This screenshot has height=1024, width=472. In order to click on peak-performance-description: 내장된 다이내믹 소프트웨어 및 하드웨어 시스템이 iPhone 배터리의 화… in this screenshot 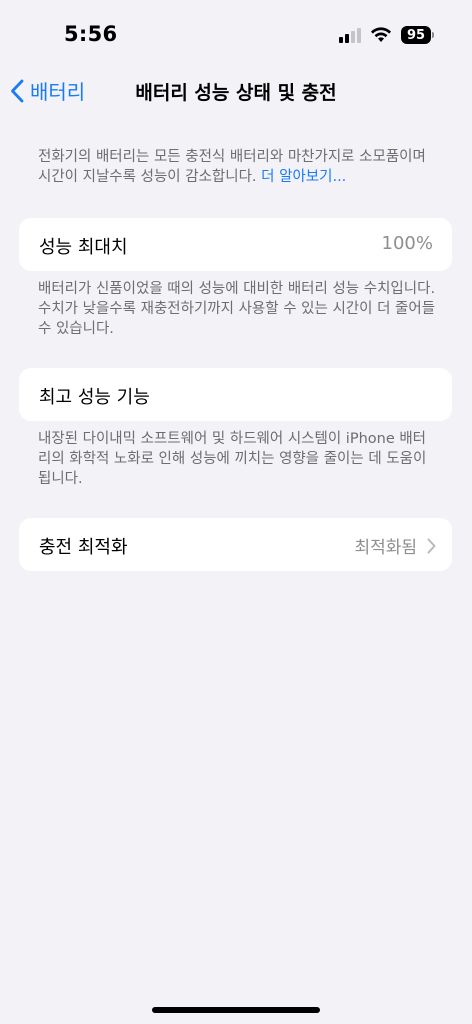, I will do `click(232, 459)`.